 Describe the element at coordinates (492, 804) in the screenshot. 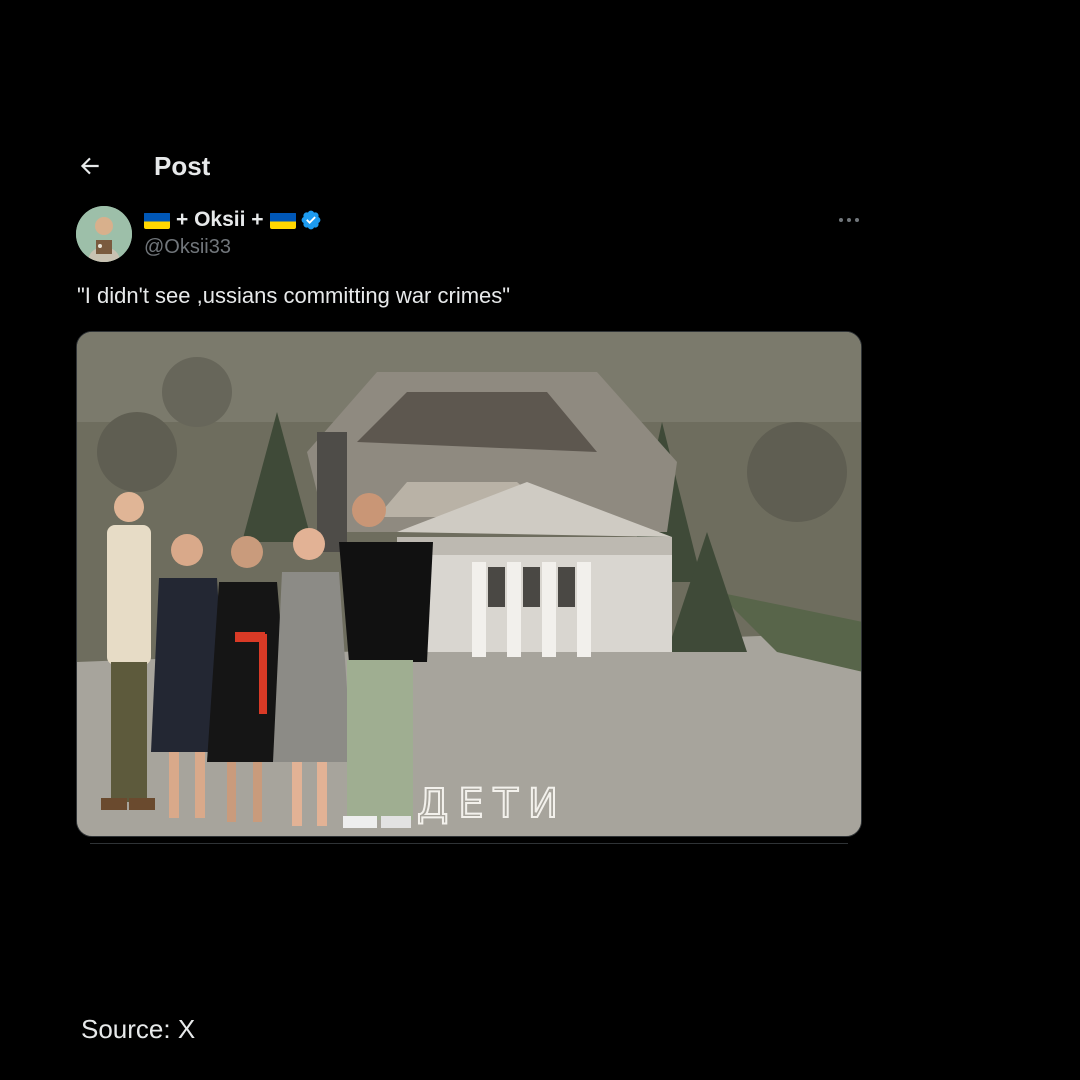

I see `pavement-text: ДЕТИ` at that location.